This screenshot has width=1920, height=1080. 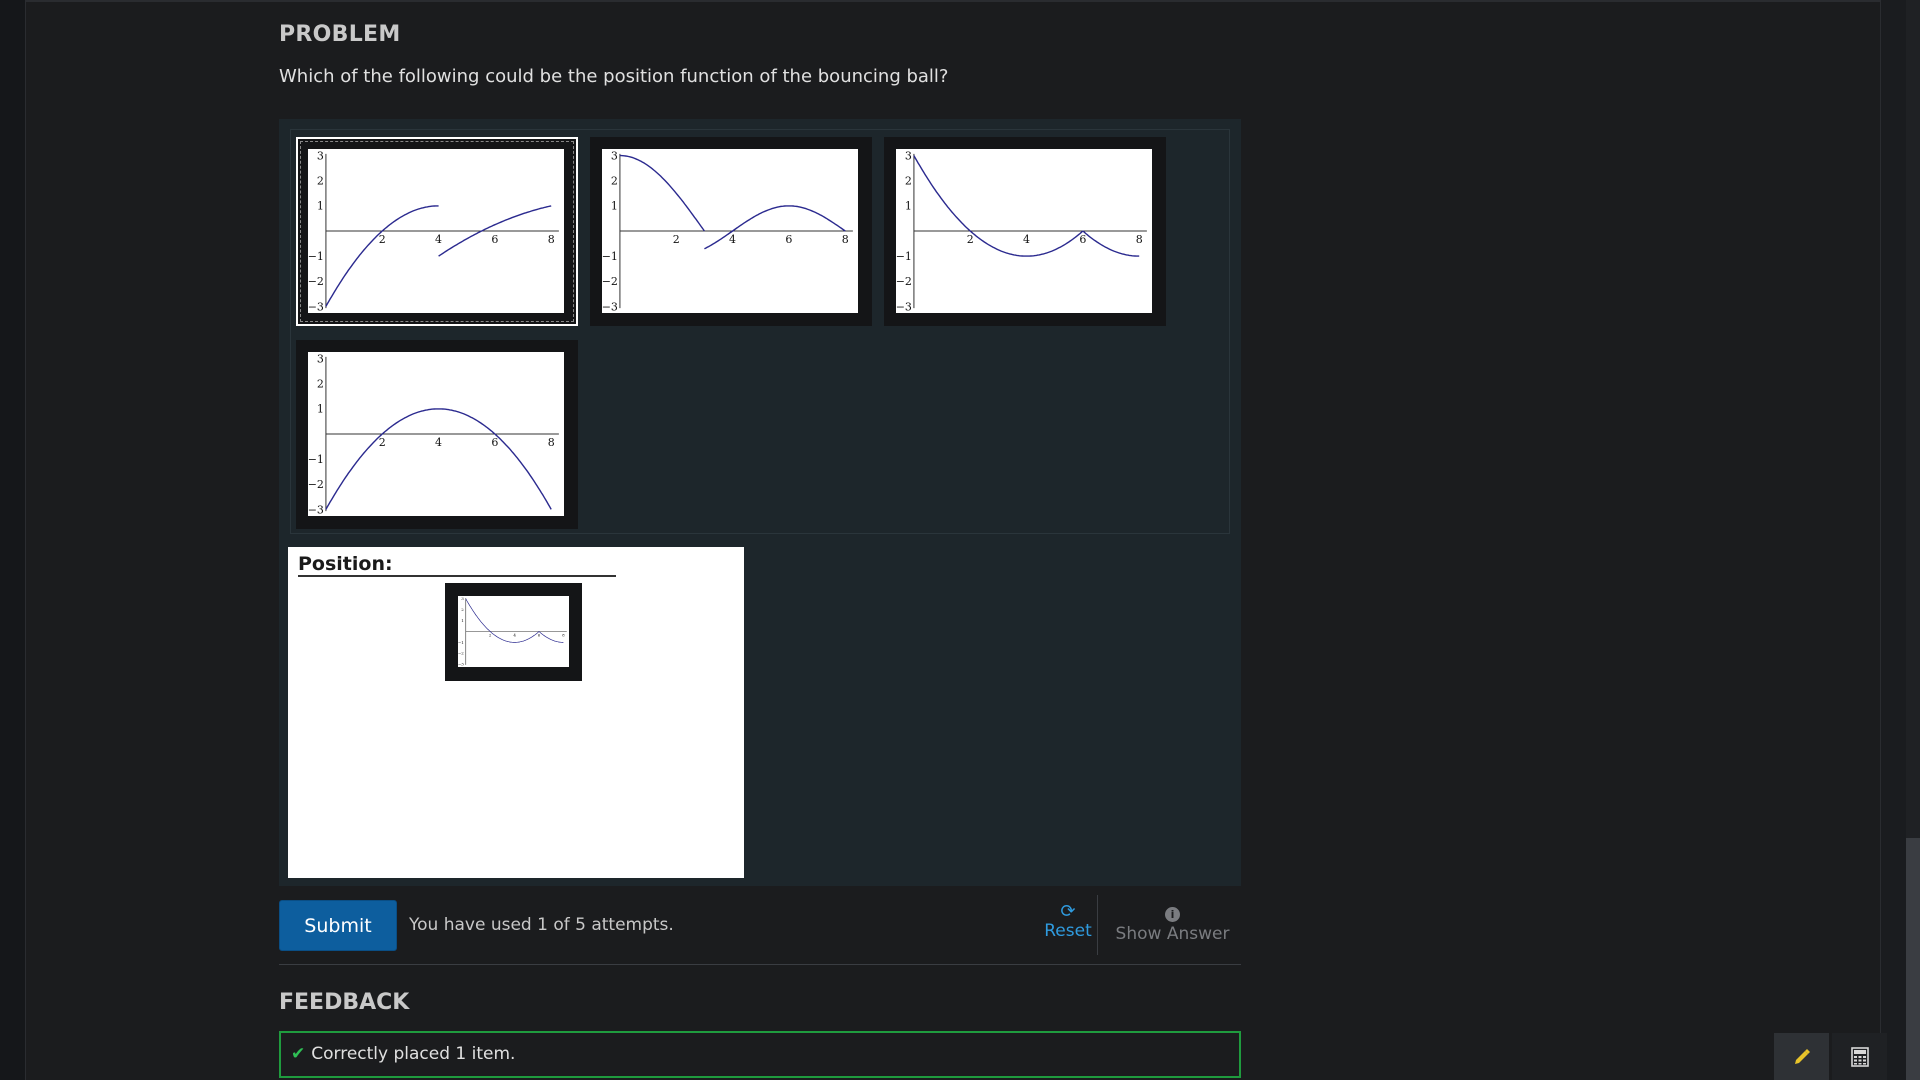 I want to click on info-icon: i, so click(x=1172, y=914).